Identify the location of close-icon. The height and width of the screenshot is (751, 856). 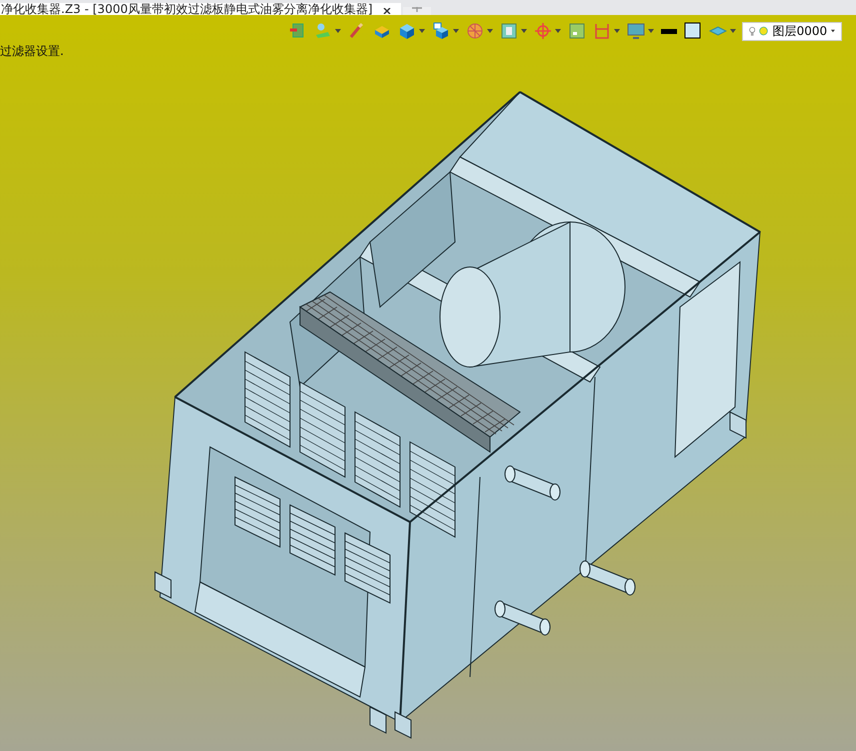
(387, 11).